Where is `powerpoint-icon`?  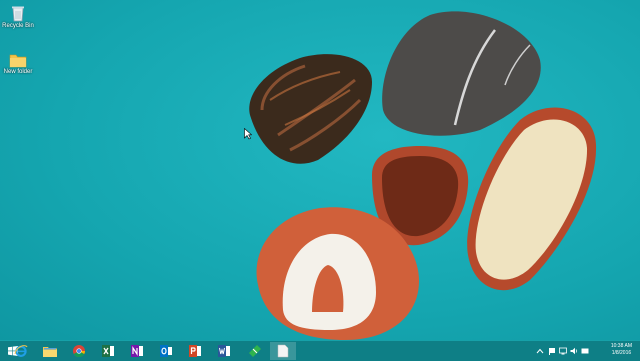 powerpoint-icon is located at coordinates (195, 351).